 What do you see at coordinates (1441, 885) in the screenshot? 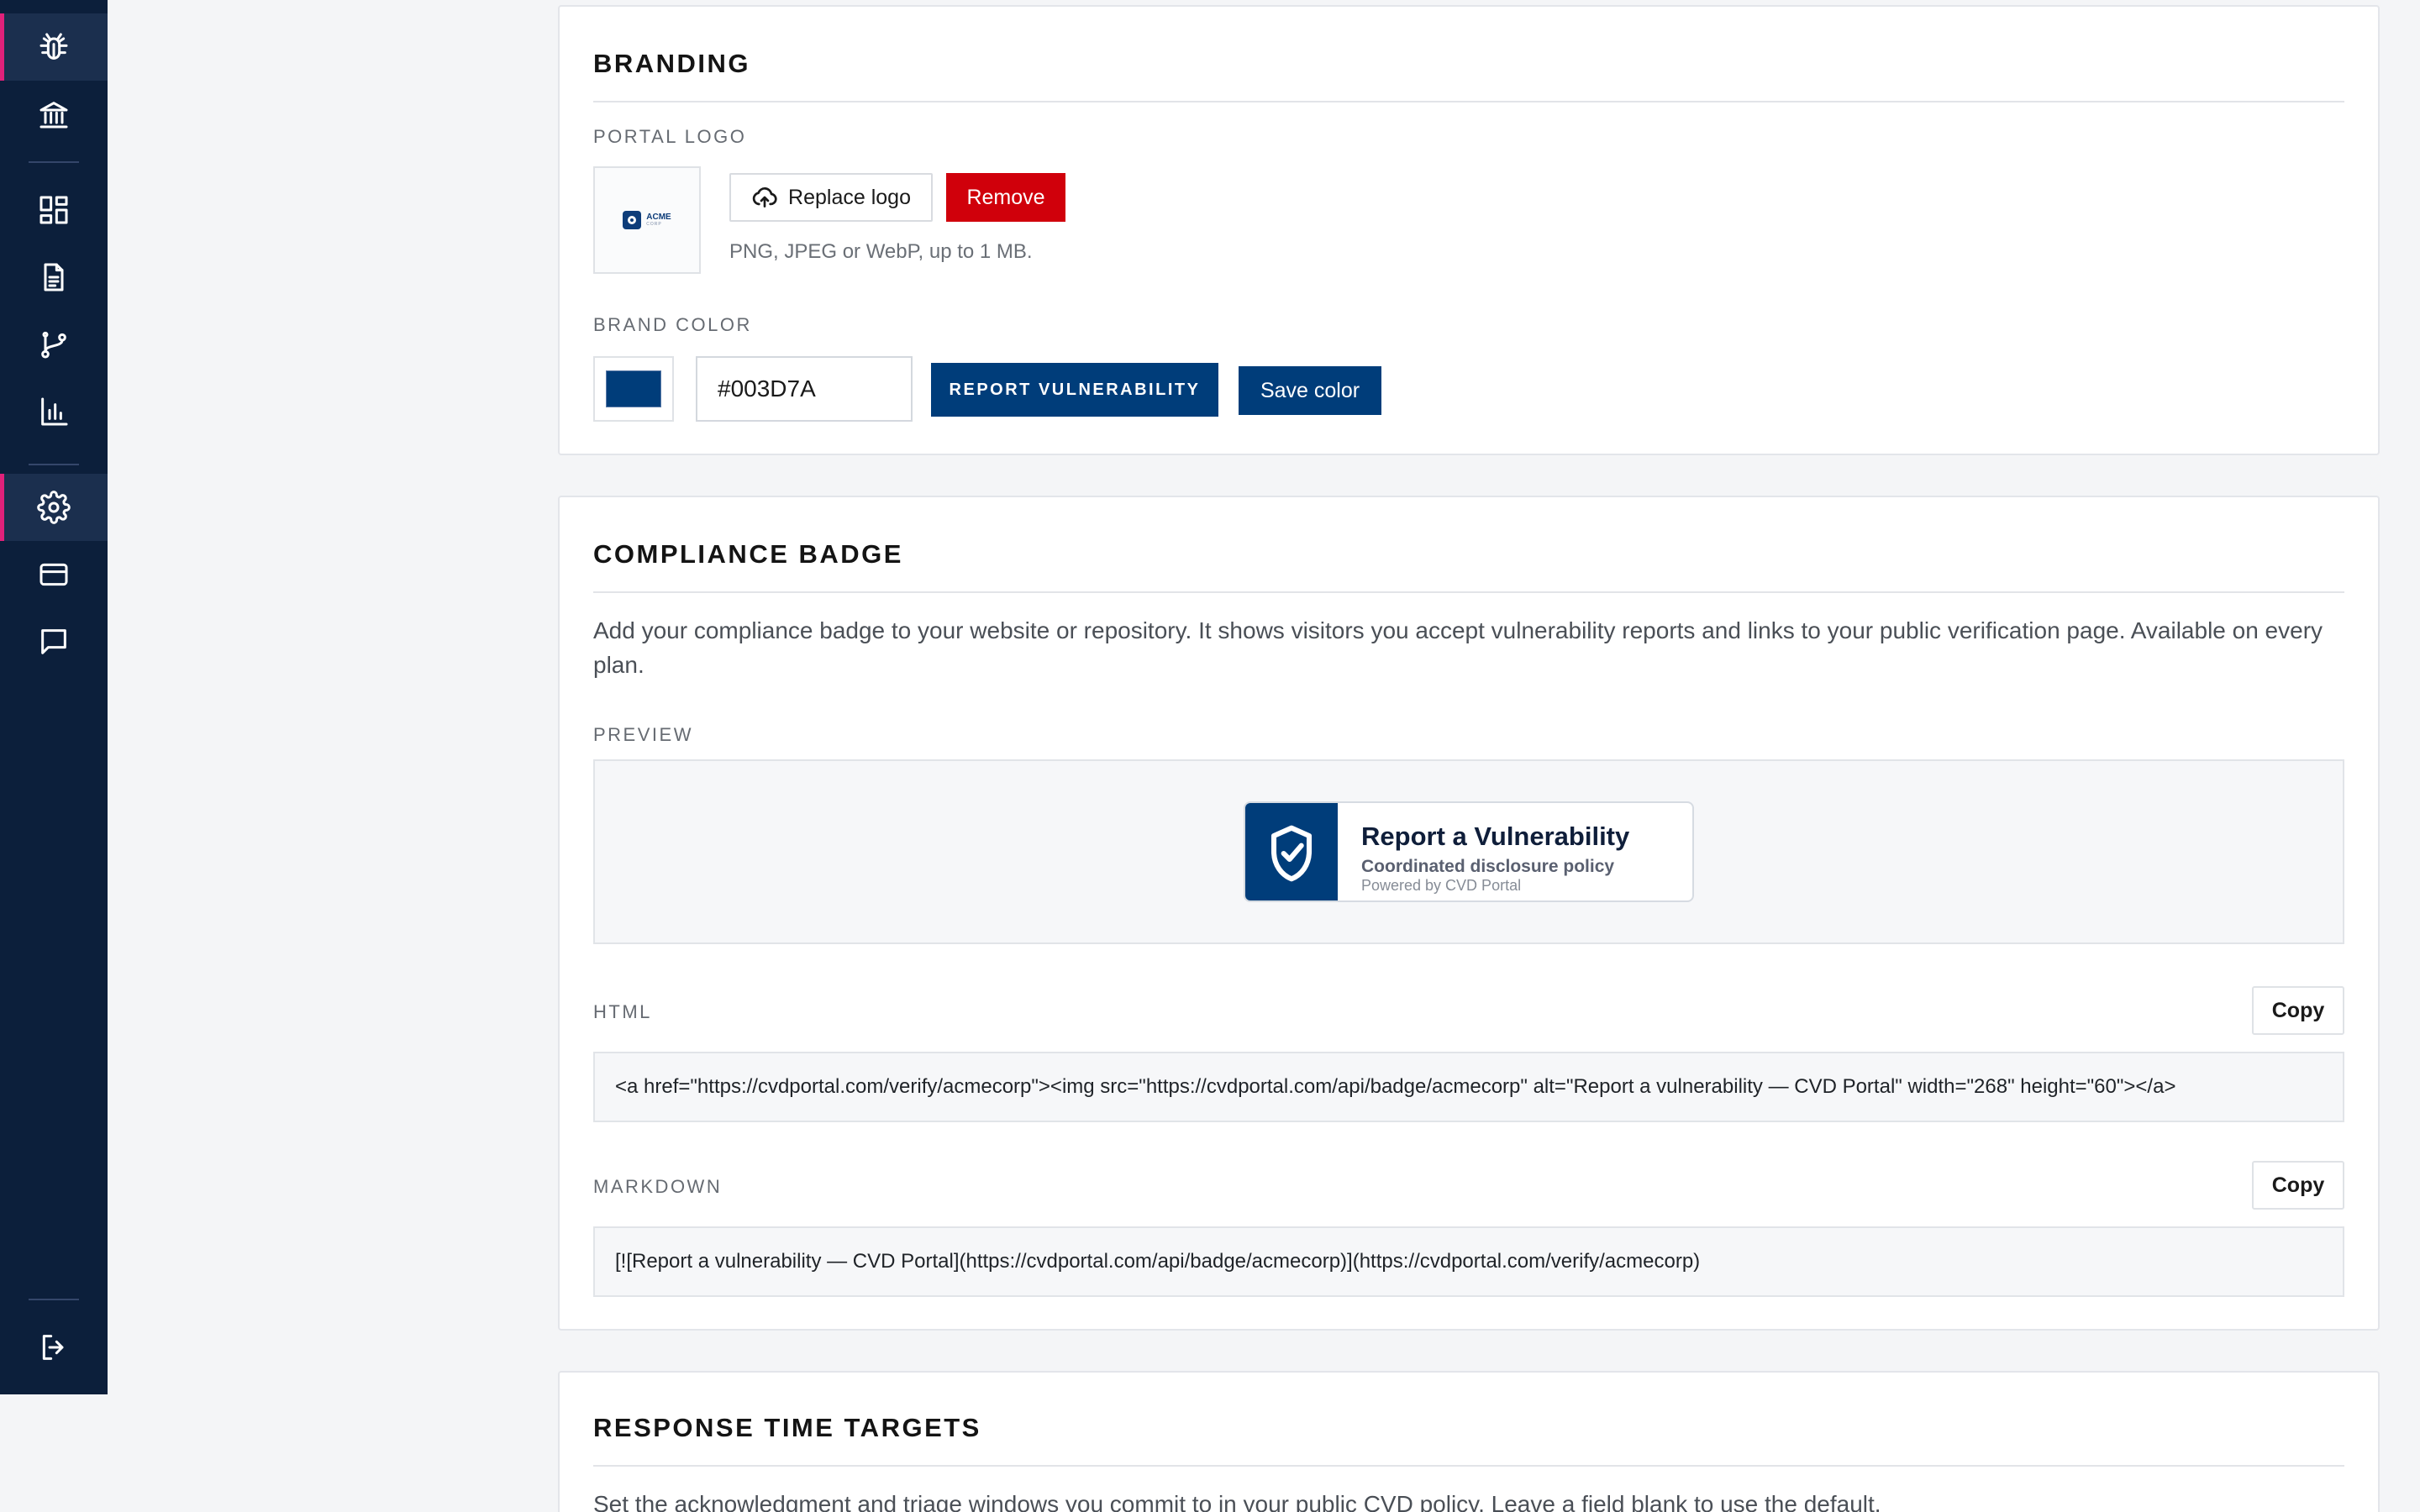
I see `badge-powered-by: Powered by CVD Portal` at bounding box center [1441, 885].